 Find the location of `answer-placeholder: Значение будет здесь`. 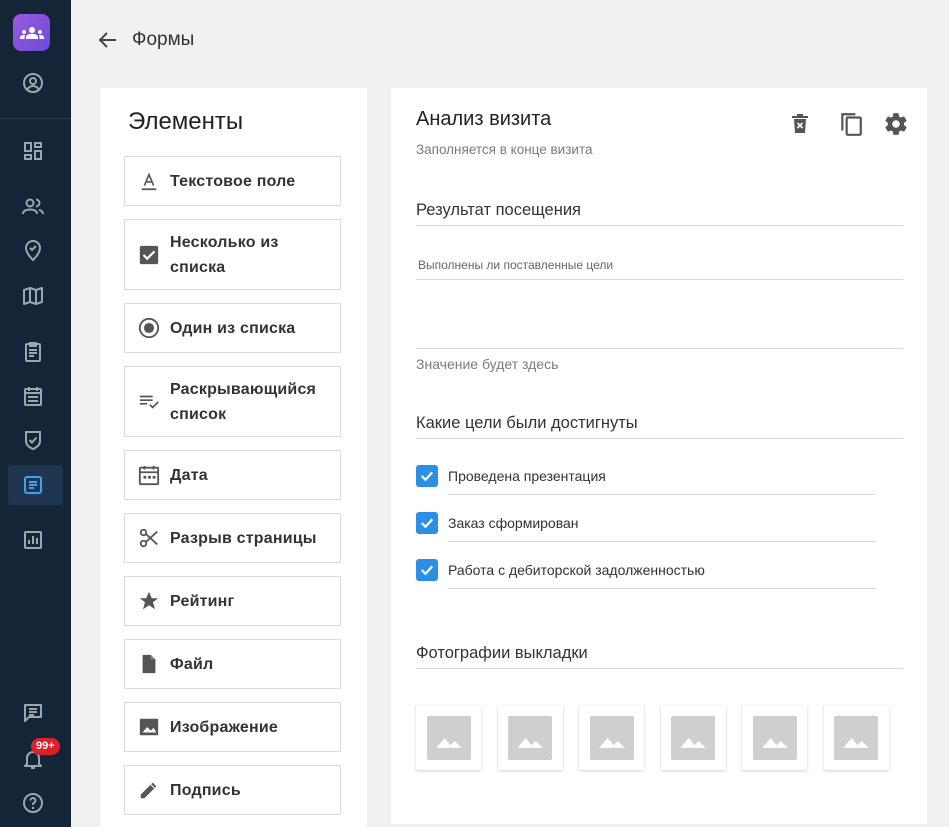

answer-placeholder: Значение будет здесь is located at coordinates (487, 364).